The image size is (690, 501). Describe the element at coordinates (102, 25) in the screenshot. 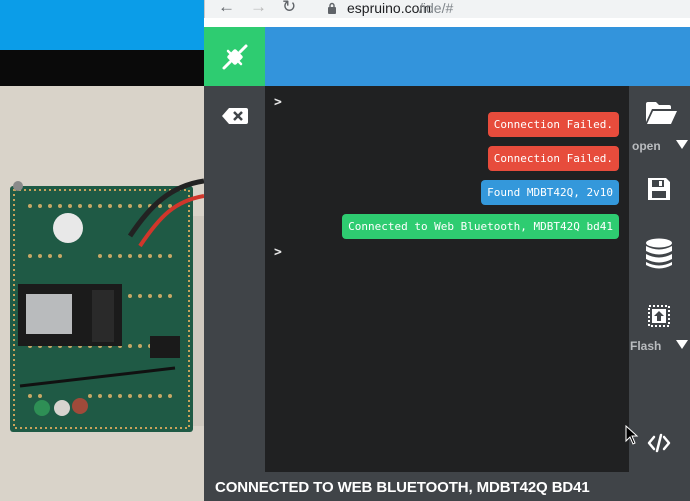

I see `background-window-header` at that location.